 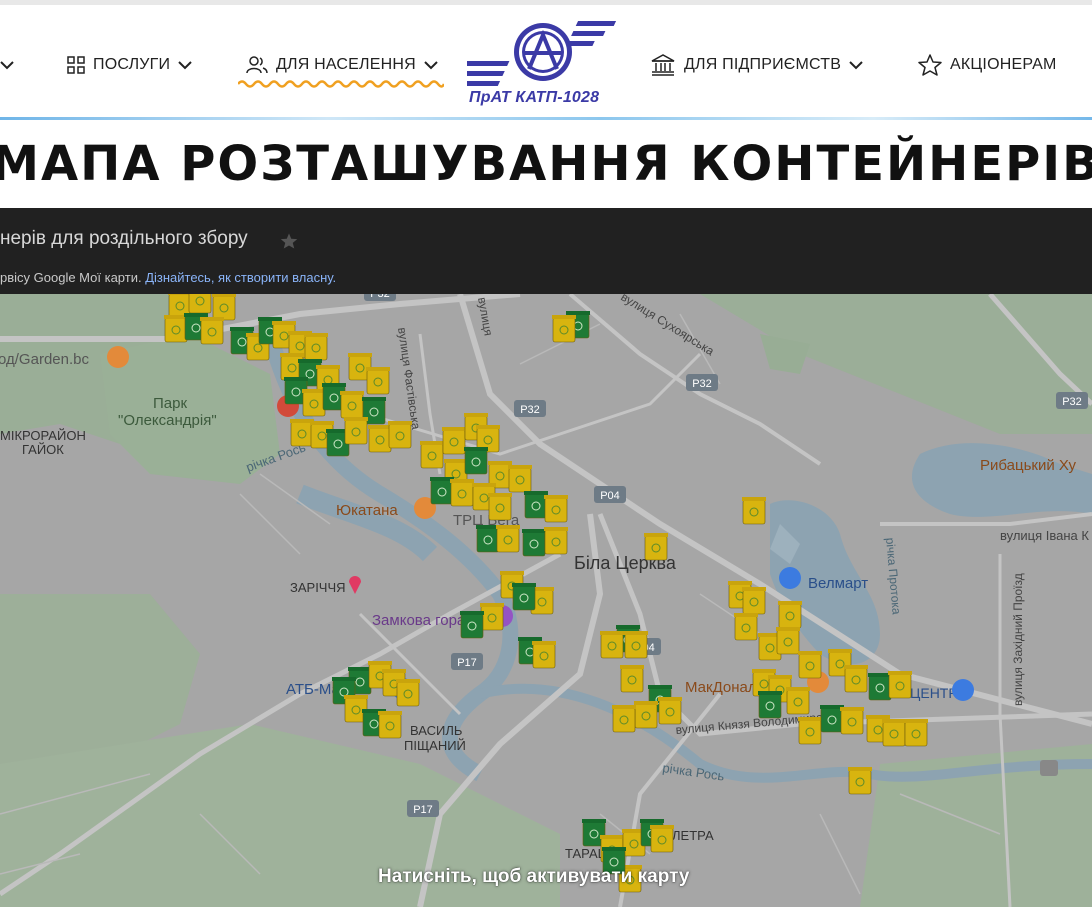 What do you see at coordinates (756, 65) in the screenshot?
I see `nav-item-business: ДЛЯ ПІДПРИЄМСТВ` at bounding box center [756, 65].